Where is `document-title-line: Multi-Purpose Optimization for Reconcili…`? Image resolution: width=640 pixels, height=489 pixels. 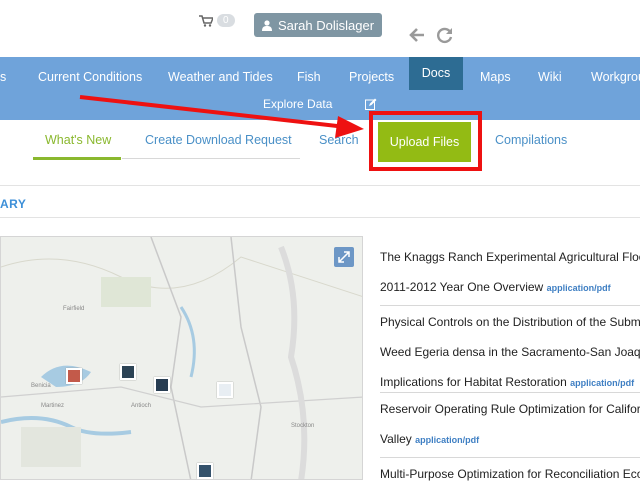 document-title-line: Multi-Purpose Optimization for Reconcili… is located at coordinates (510, 474).